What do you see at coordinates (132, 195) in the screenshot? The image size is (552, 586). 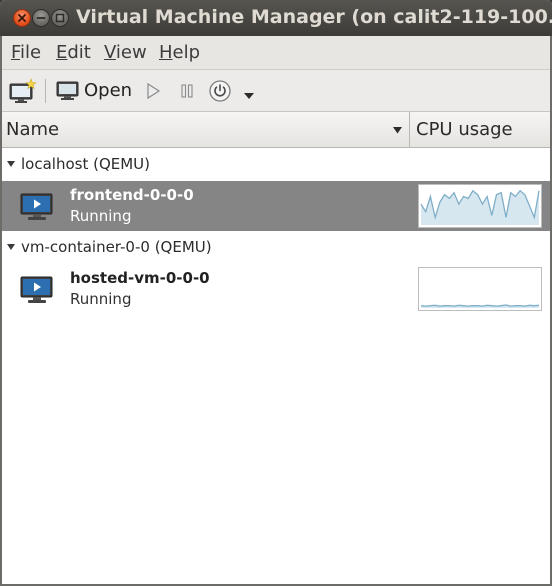 I see `vm-name: frontend-0-0-0` at bounding box center [132, 195].